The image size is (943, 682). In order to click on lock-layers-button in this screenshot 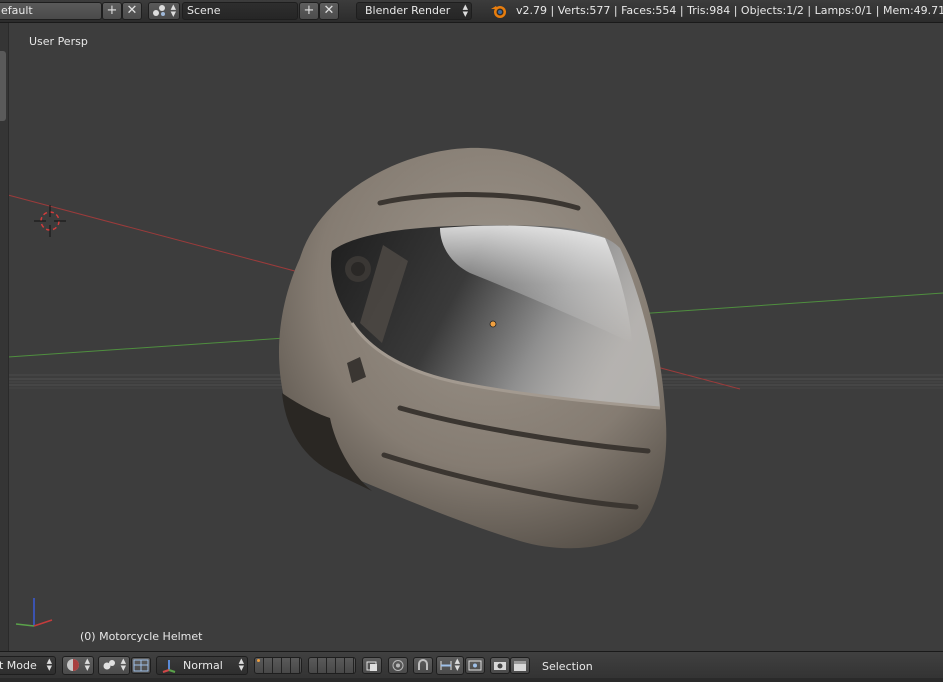, I will do `click(372, 665)`.